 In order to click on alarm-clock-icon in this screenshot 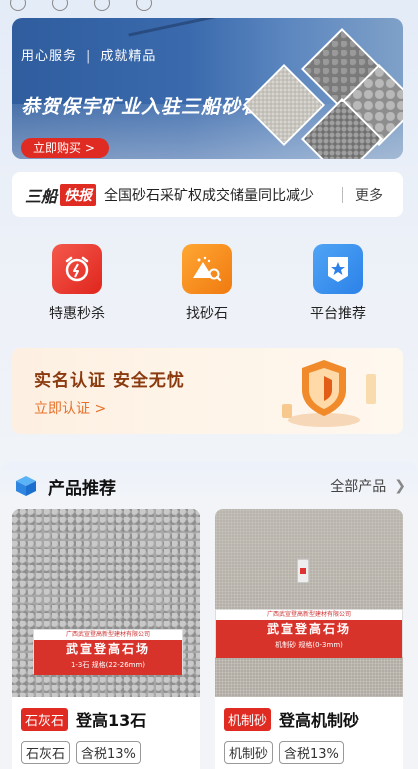, I will do `click(77, 269)`.